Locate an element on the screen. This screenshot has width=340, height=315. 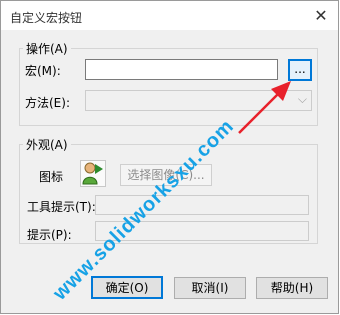
icon-label: 图标 is located at coordinates (51, 177).